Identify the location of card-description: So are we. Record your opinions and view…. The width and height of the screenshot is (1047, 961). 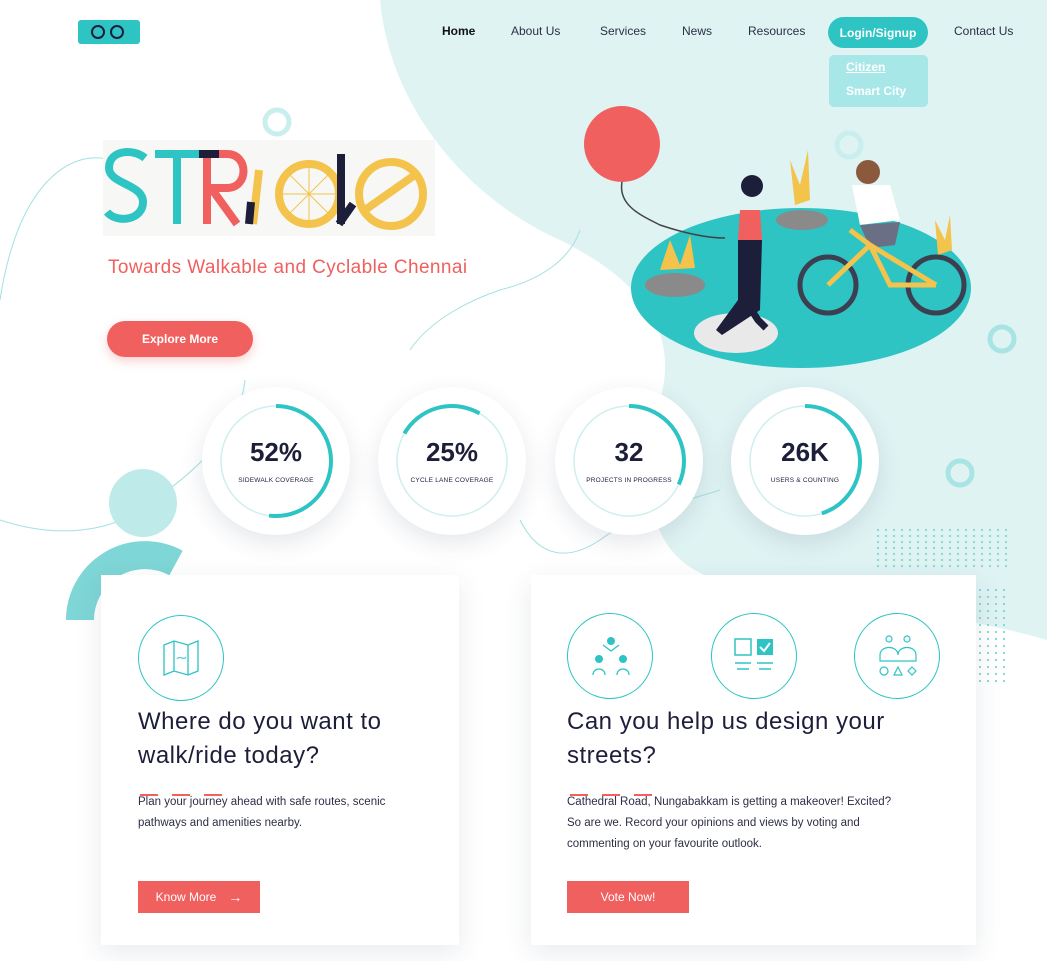
(713, 823).